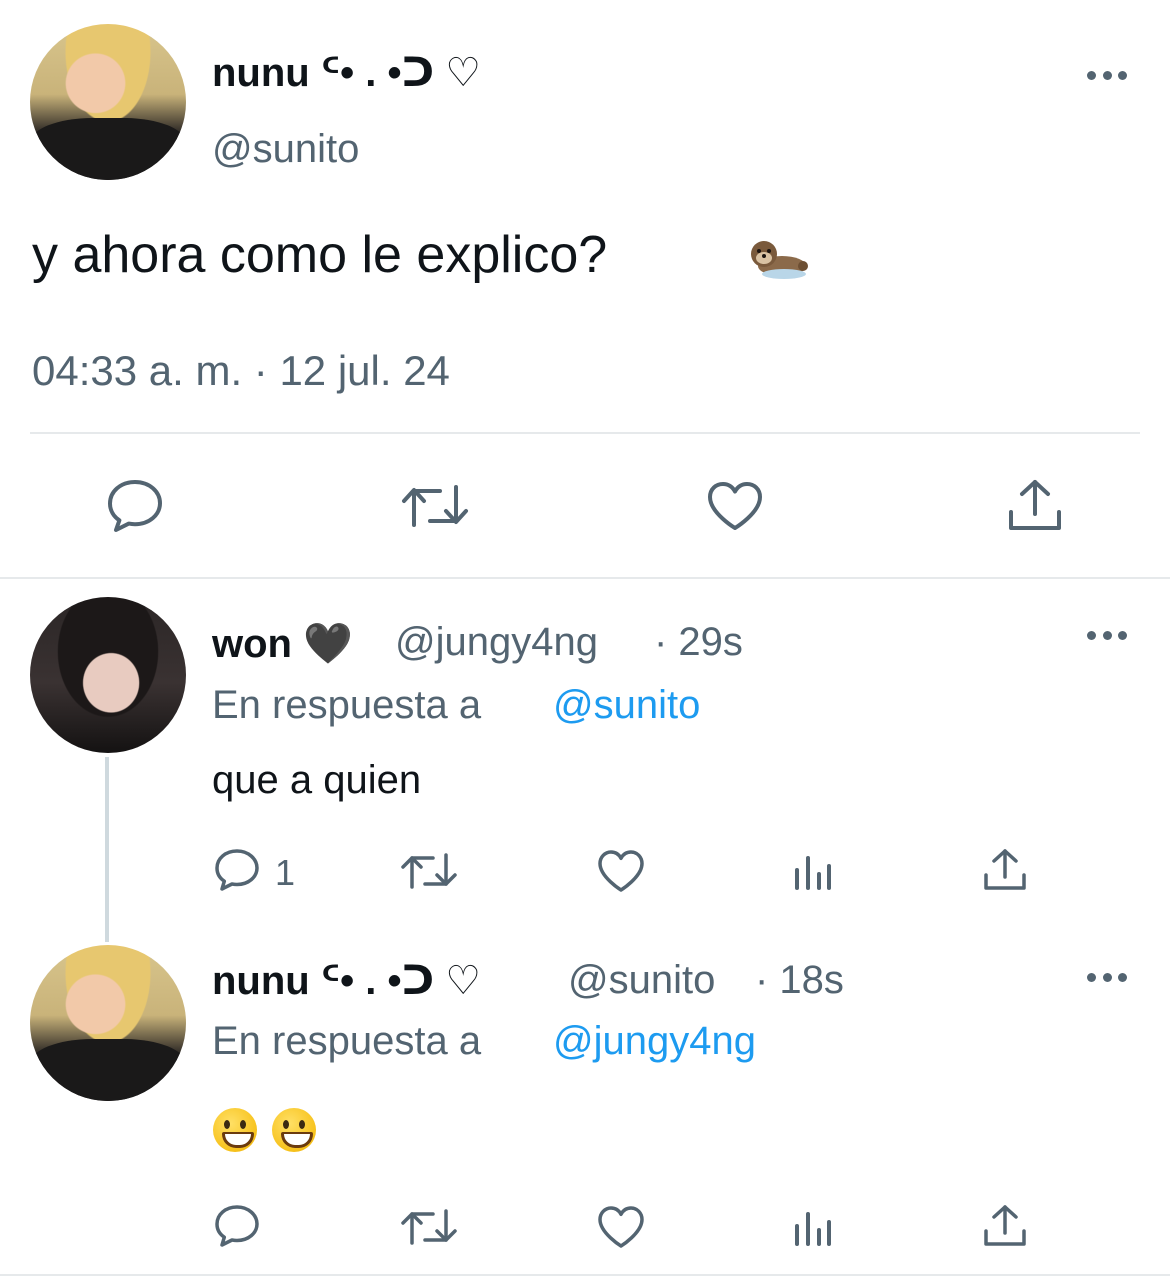  What do you see at coordinates (108, 102) in the screenshot?
I see `avatar-main-author` at bounding box center [108, 102].